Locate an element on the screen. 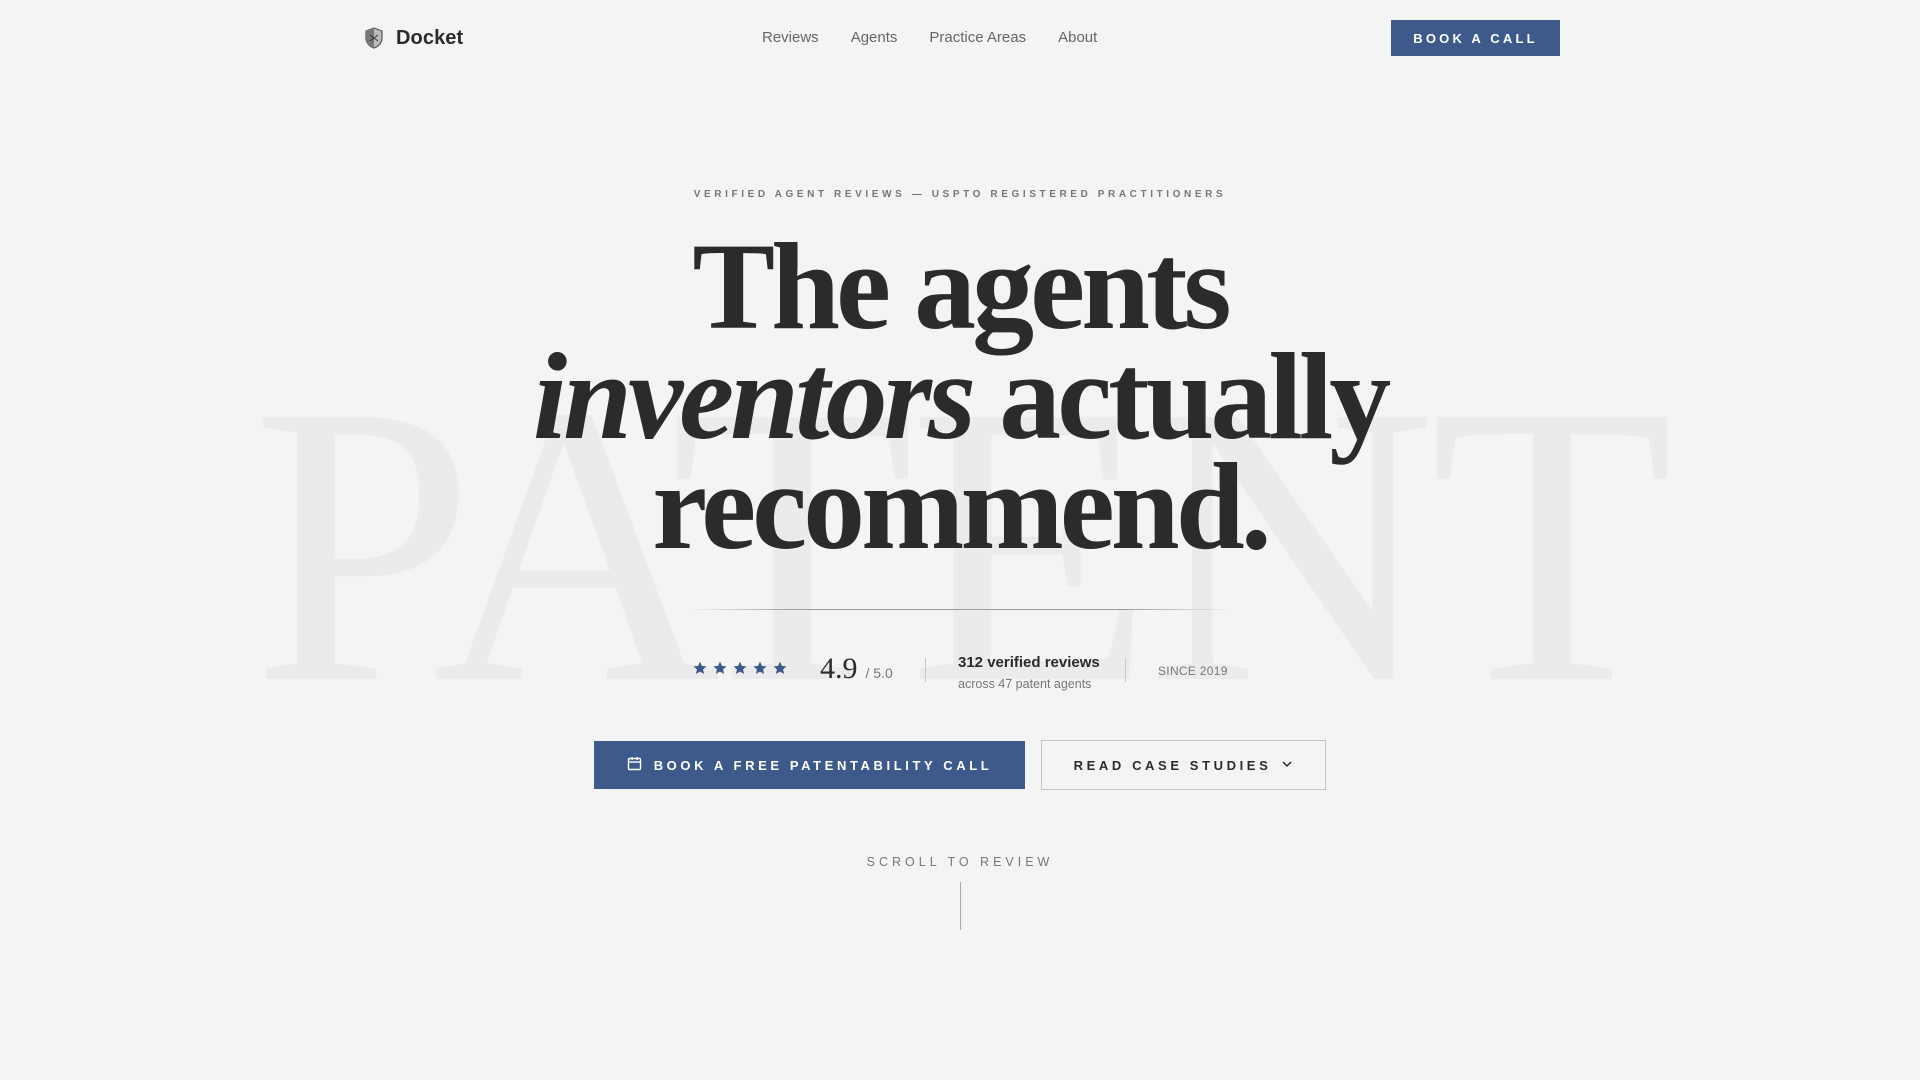 The image size is (1920, 1080). rating-score: 4.9 / 5.0 is located at coordinates (856, 669).